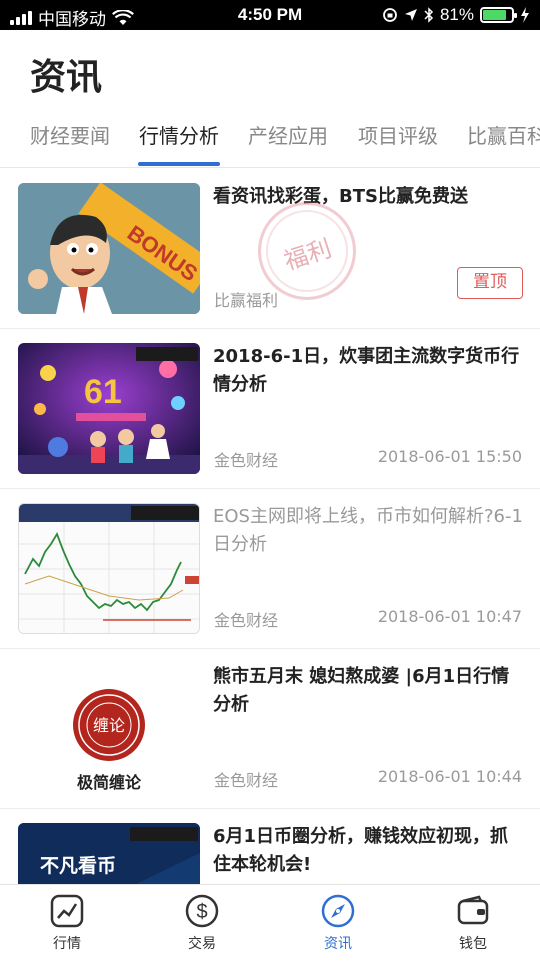  I want to click on article-title: 熊市五月末 媳妇熬成婆 |6月1日行情分析, so click(361, 690).